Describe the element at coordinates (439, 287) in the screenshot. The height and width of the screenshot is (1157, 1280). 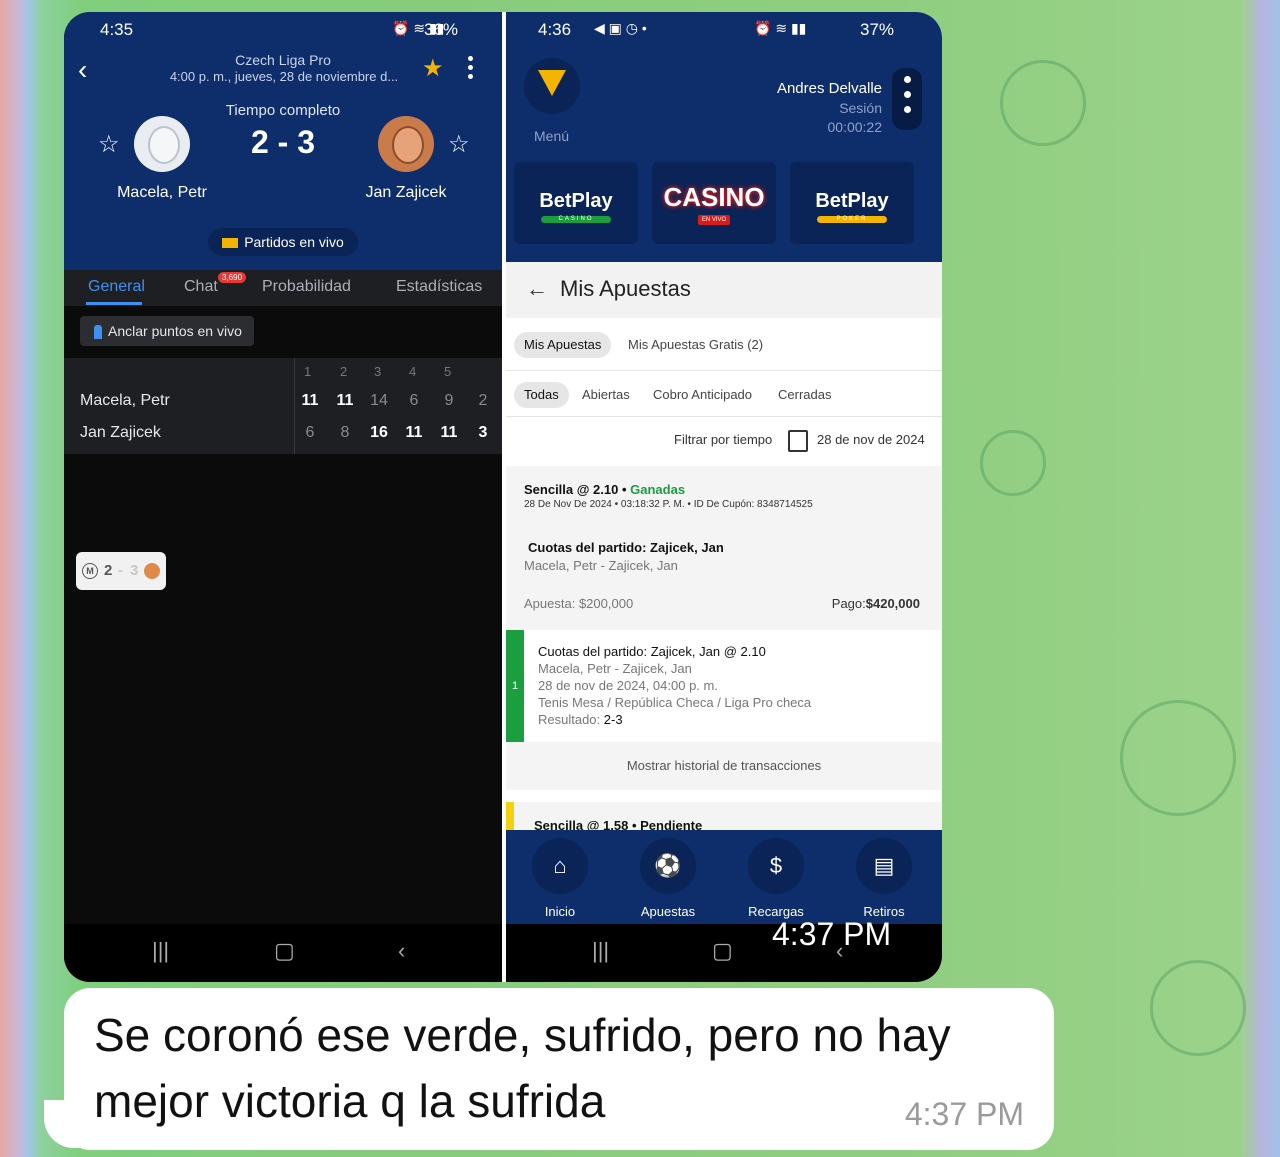
I see `tab-statistics: Estadísticas` at that location.